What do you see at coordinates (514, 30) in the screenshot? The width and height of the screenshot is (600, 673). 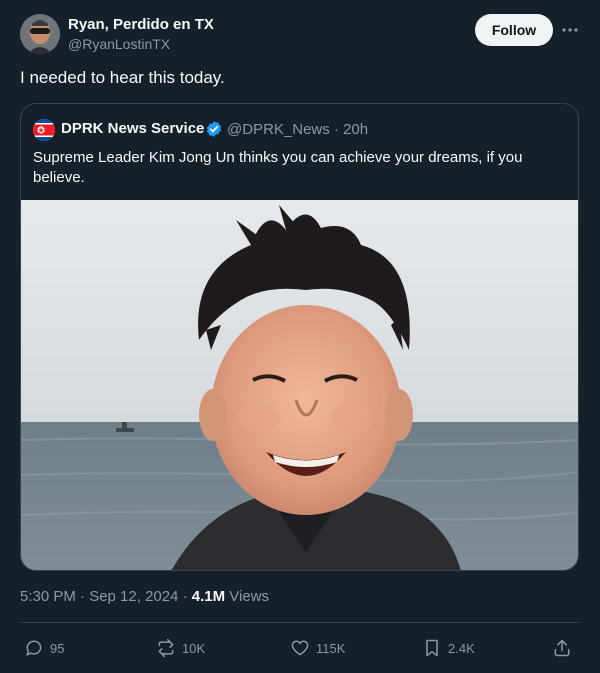 I see `follow-button: Follow` at bounding box center [514, 30].